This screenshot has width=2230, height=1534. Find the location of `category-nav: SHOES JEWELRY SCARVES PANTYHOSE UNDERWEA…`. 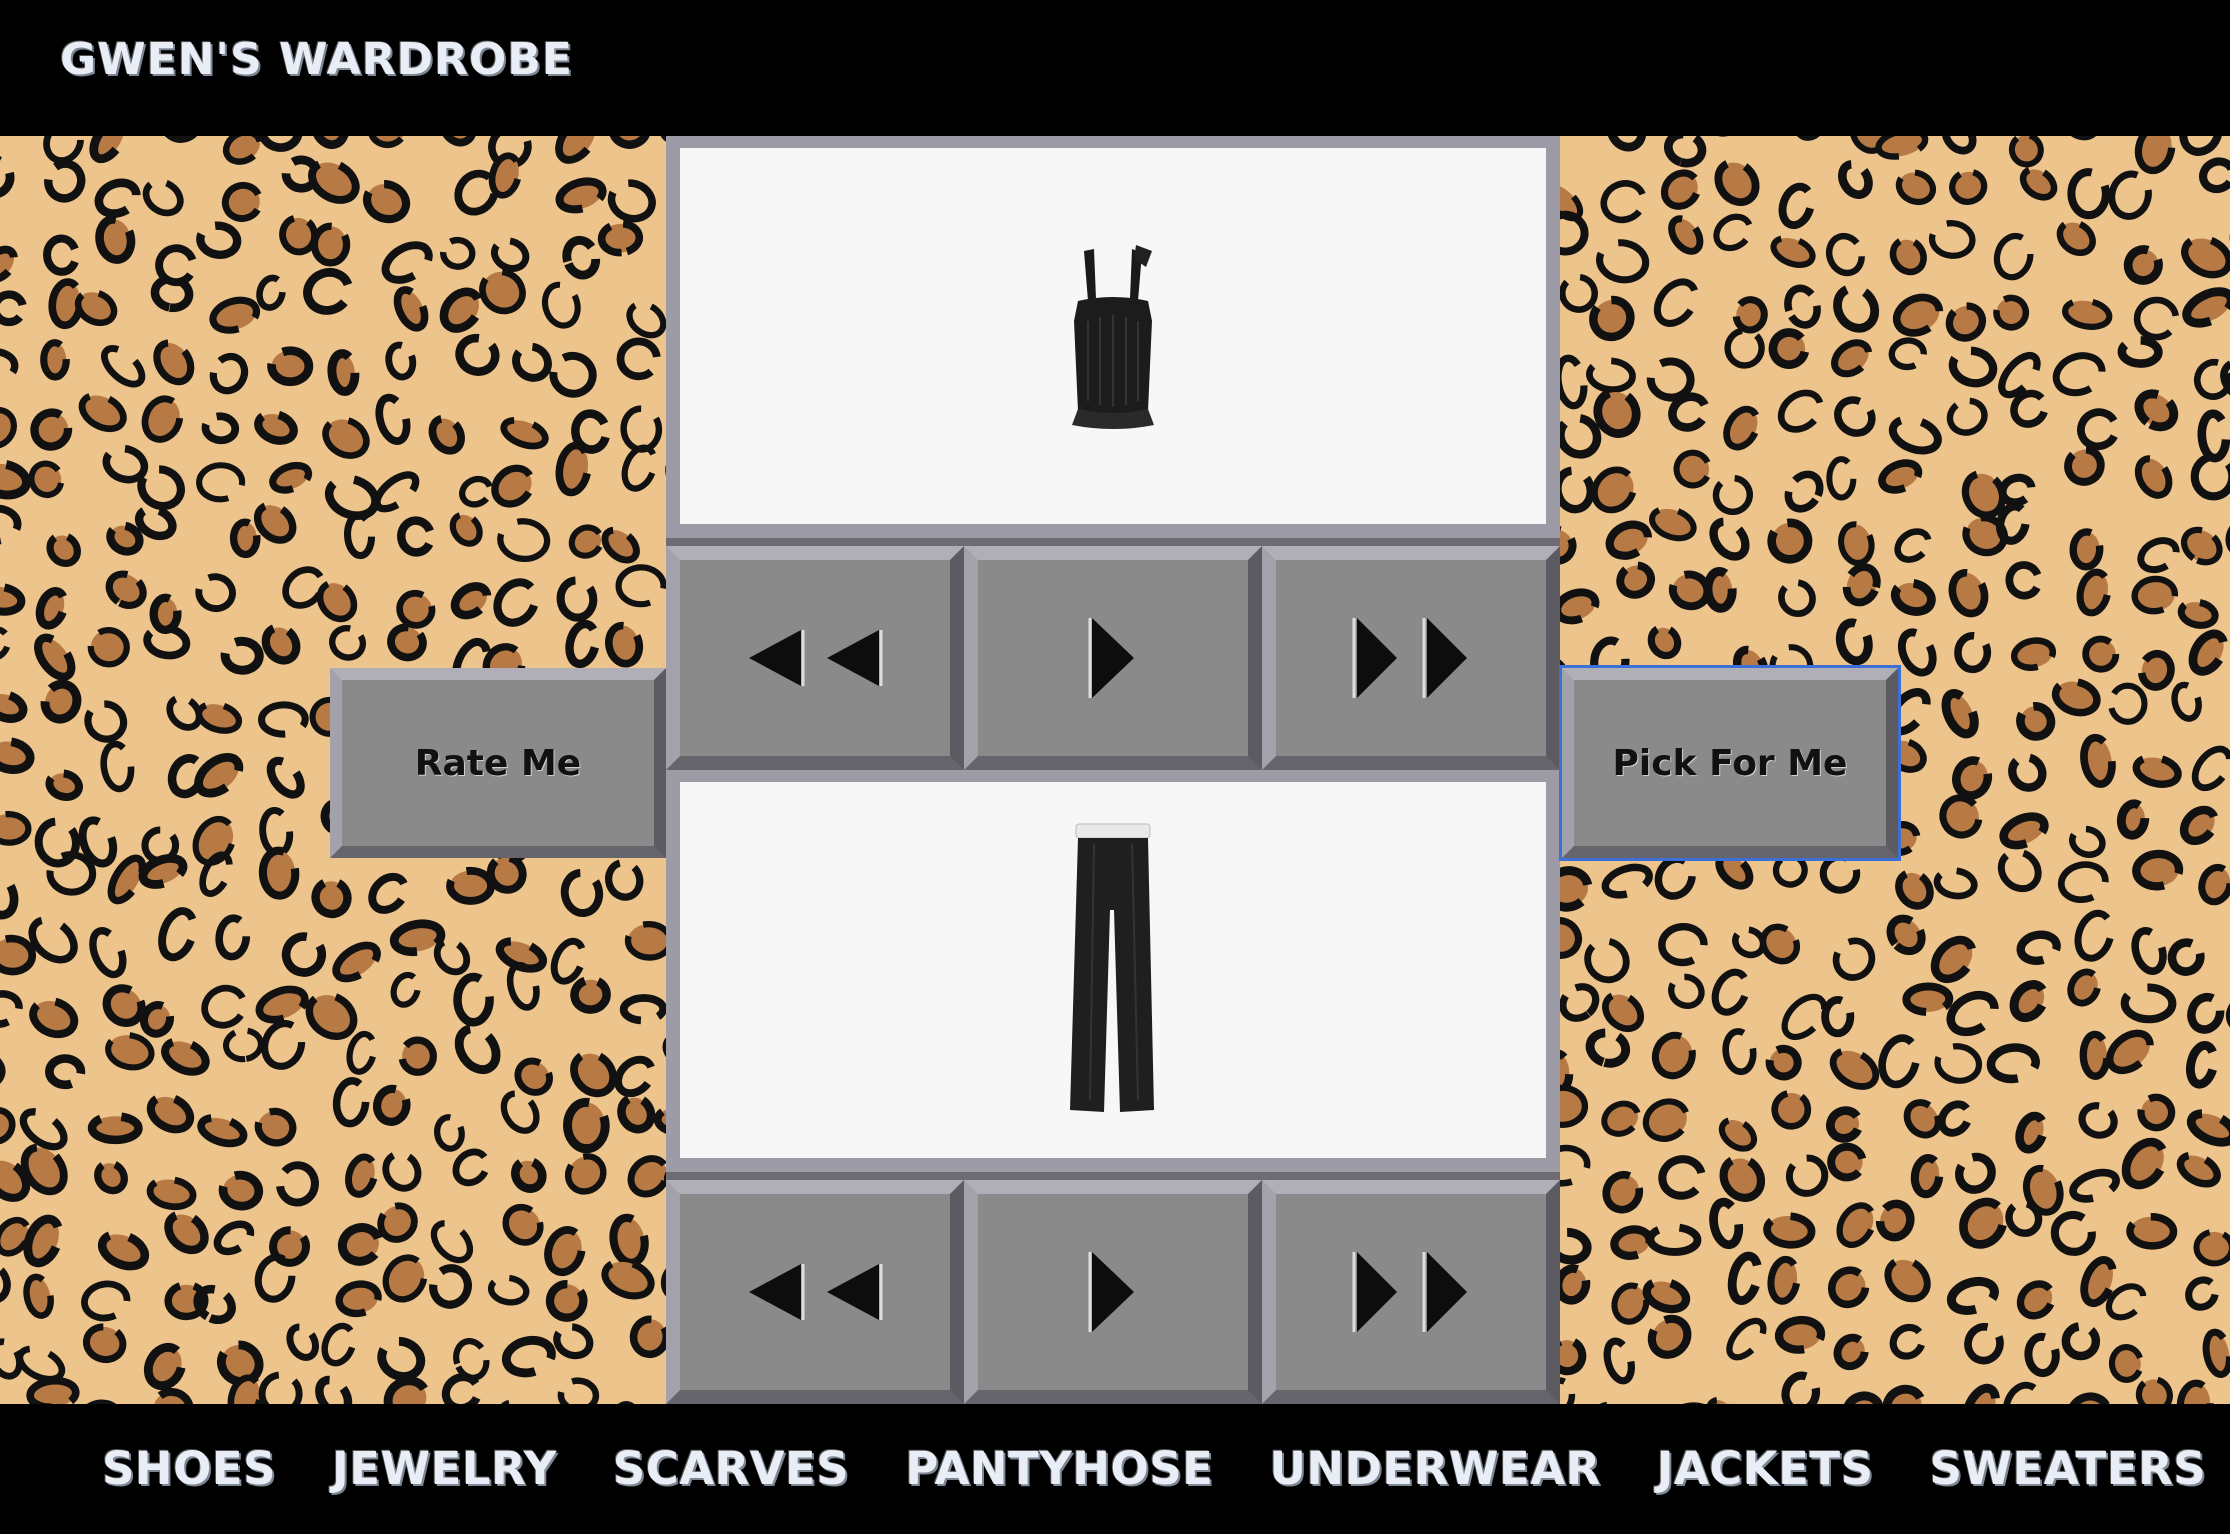

category-nav: SHOES JEWELRY SCARVES PANTYHOSE UNDERWEA… is located at coordinates (1154, 1468).